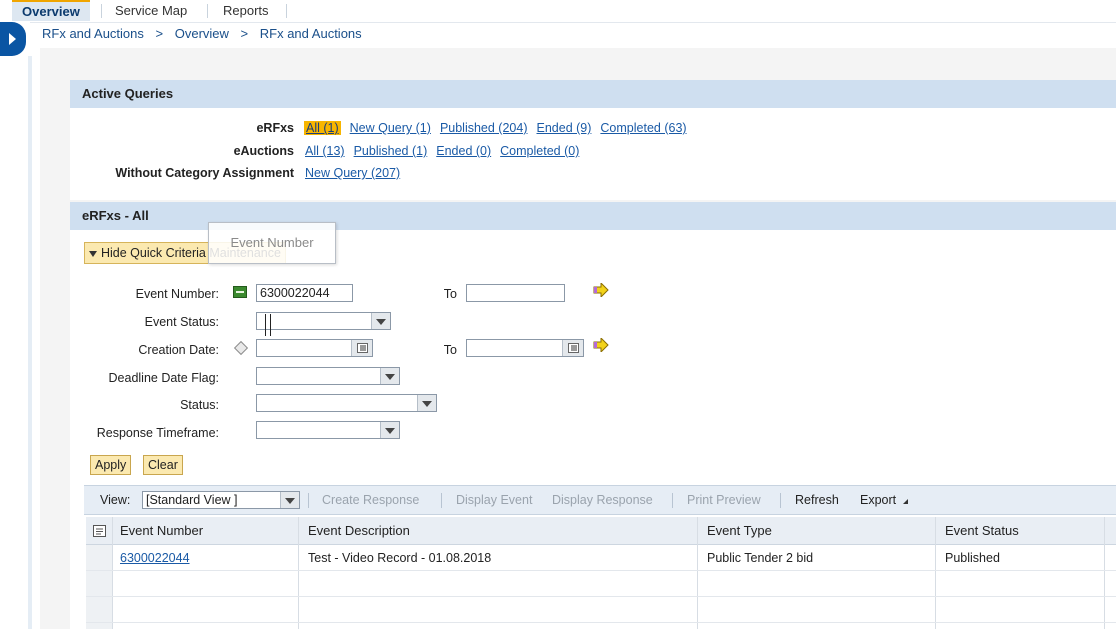 The height and width of the screenshot is (629, 1116). I want to click on query-label-without-category: Without Category Assignment, so click(204, 173).